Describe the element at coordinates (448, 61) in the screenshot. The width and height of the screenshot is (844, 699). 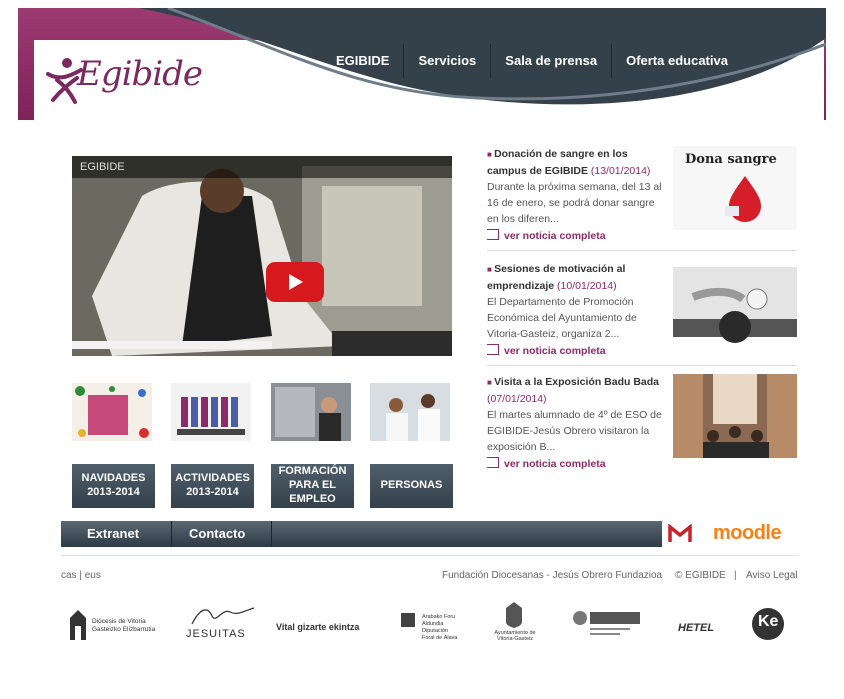
I see `nav-item-servicios: Servicios` at that location.